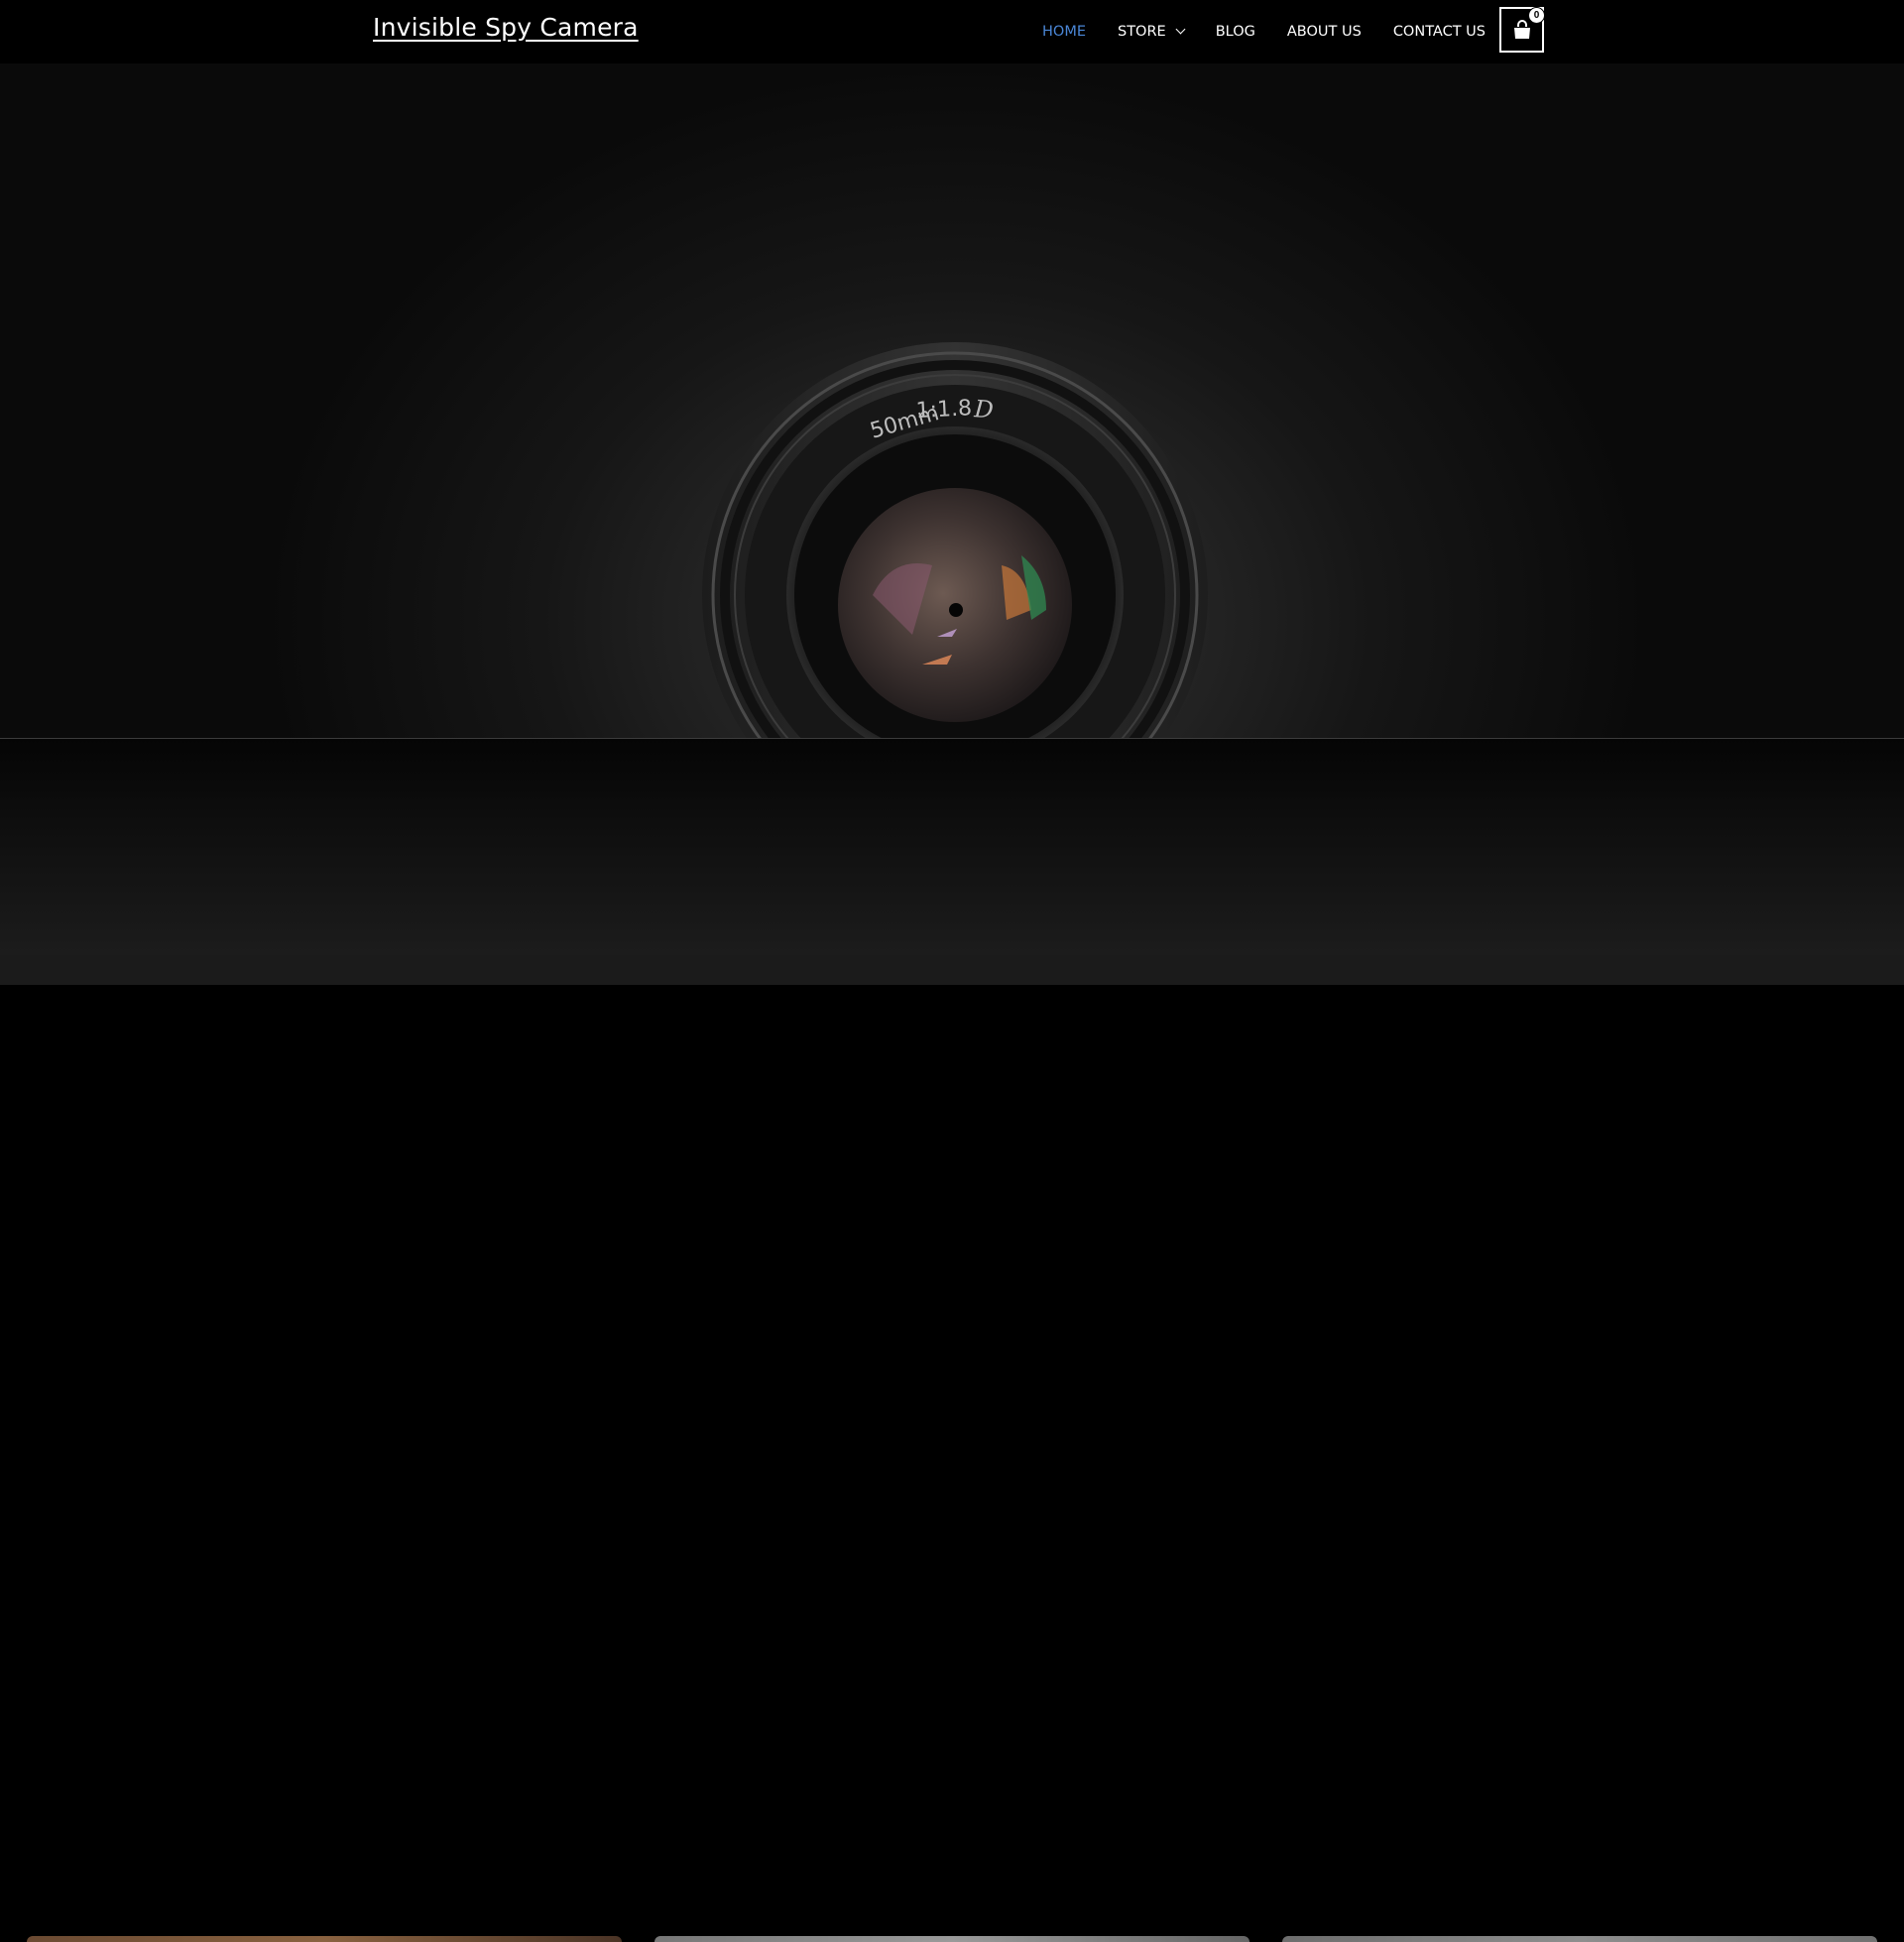 The height and width of the screenshot is (1942, 1904). I want to click on cart-button: 0, so click(1522, 30).